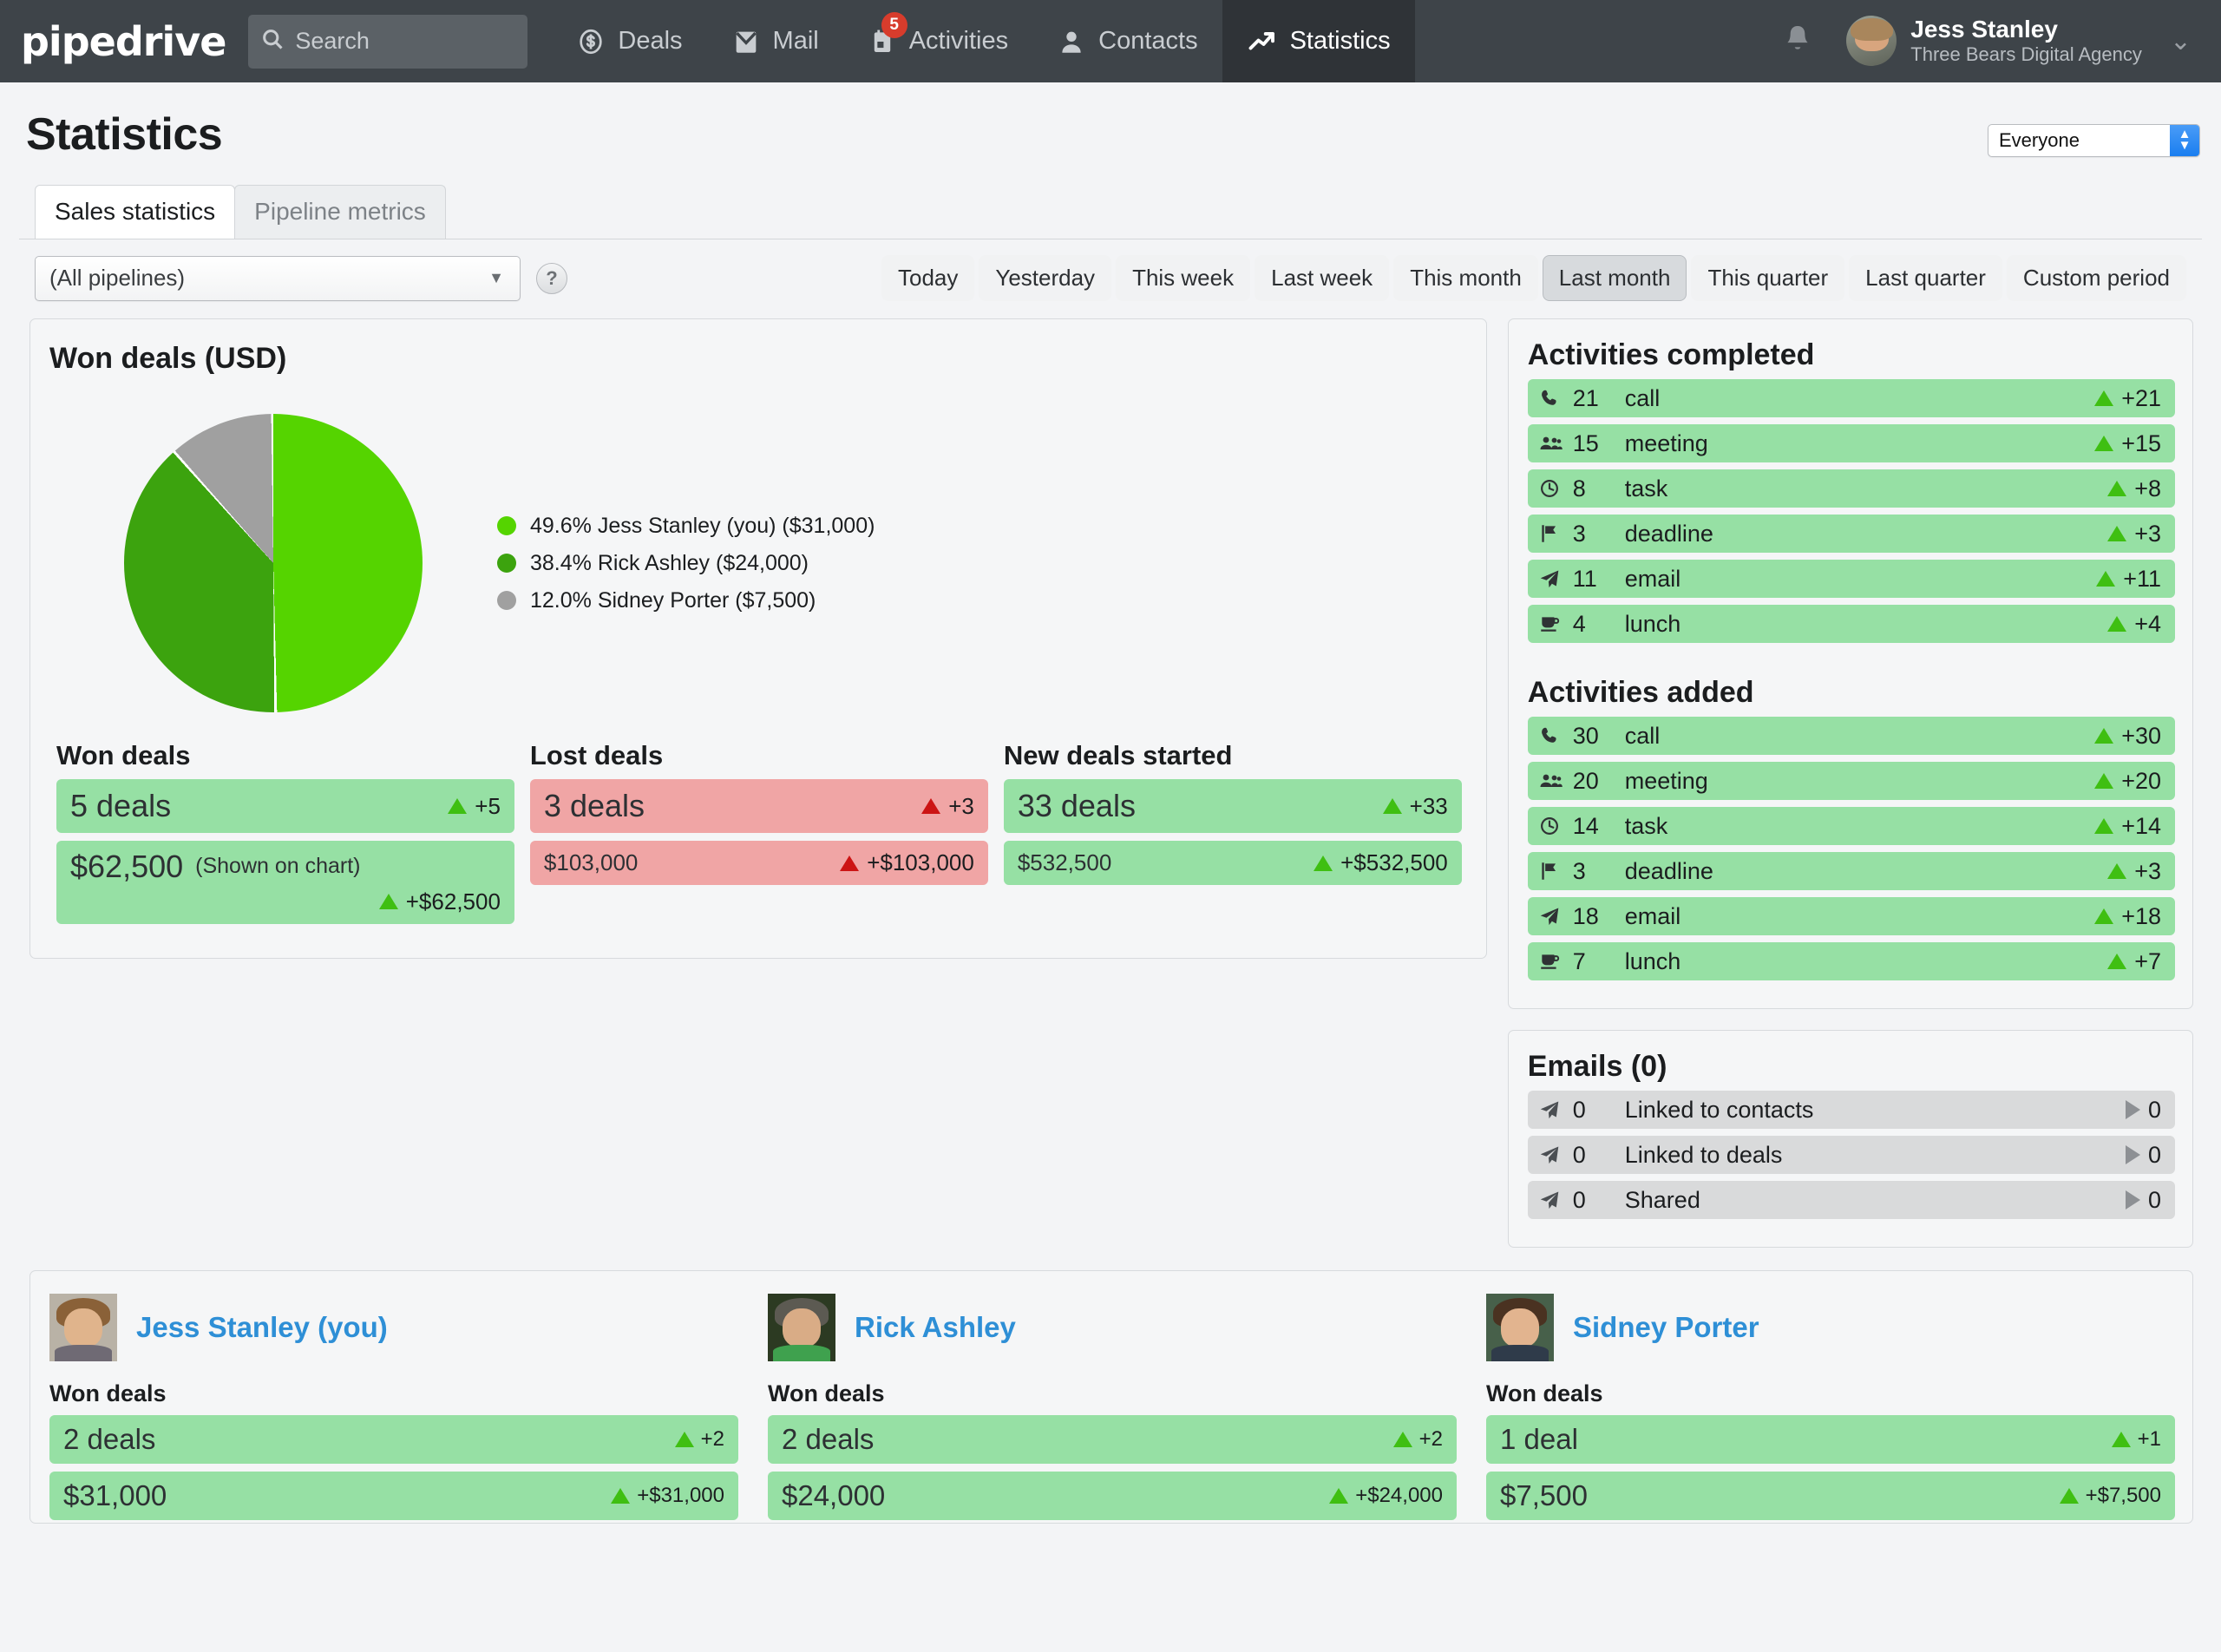 The height and width of the screenshot is (1652, 2221). Describe the element at coordinates (2132, 1109) in the screenshot. I see `triangle-right-icon` at that location.